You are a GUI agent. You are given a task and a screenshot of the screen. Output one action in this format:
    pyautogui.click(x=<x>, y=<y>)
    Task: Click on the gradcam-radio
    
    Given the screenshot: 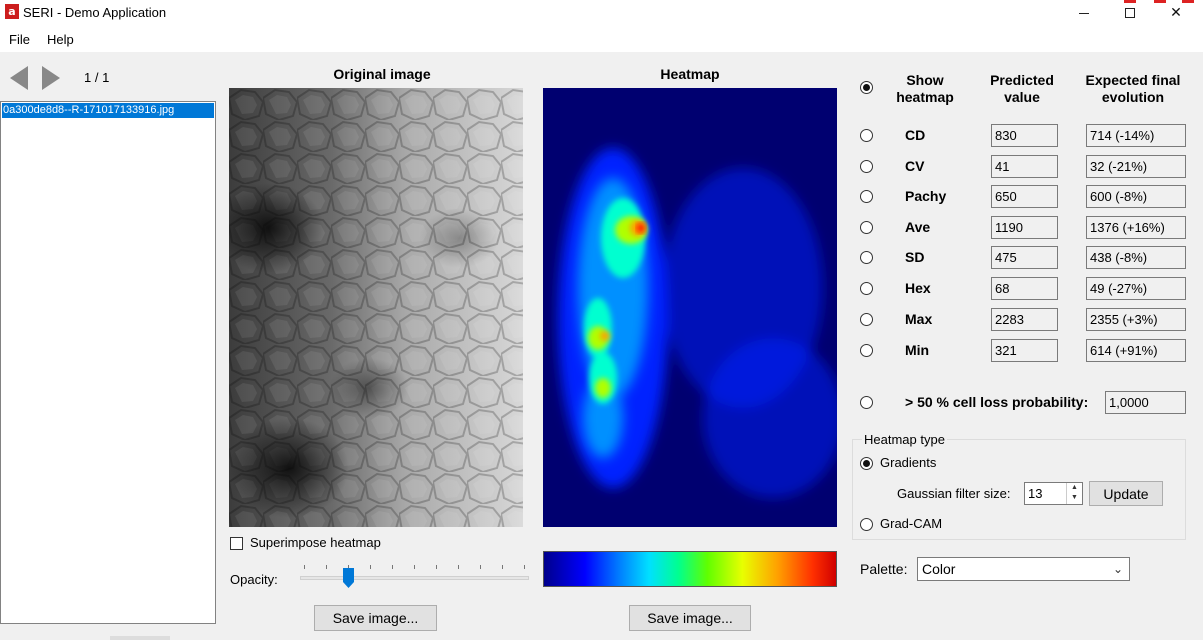 What is the action you would take?
    pyautogui.click(x=866, y=524)
    